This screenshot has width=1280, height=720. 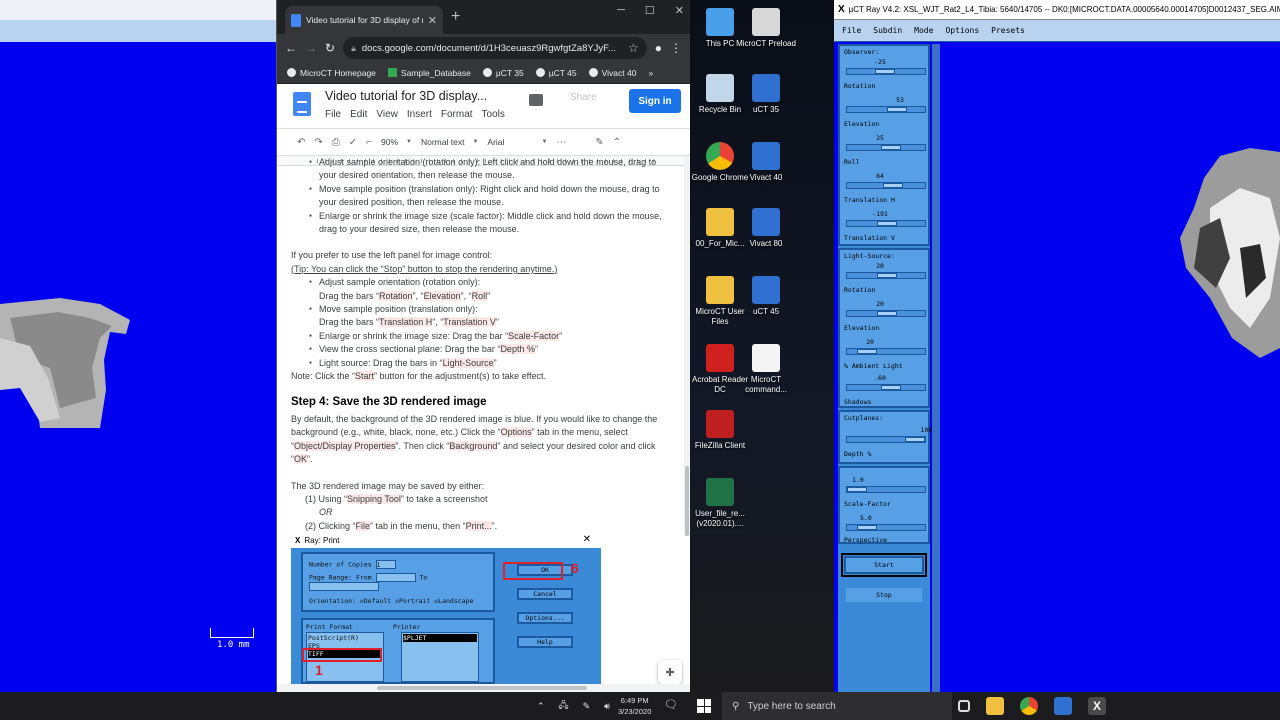 I want to click on menu-format: Format, so click(x=457, y=114).